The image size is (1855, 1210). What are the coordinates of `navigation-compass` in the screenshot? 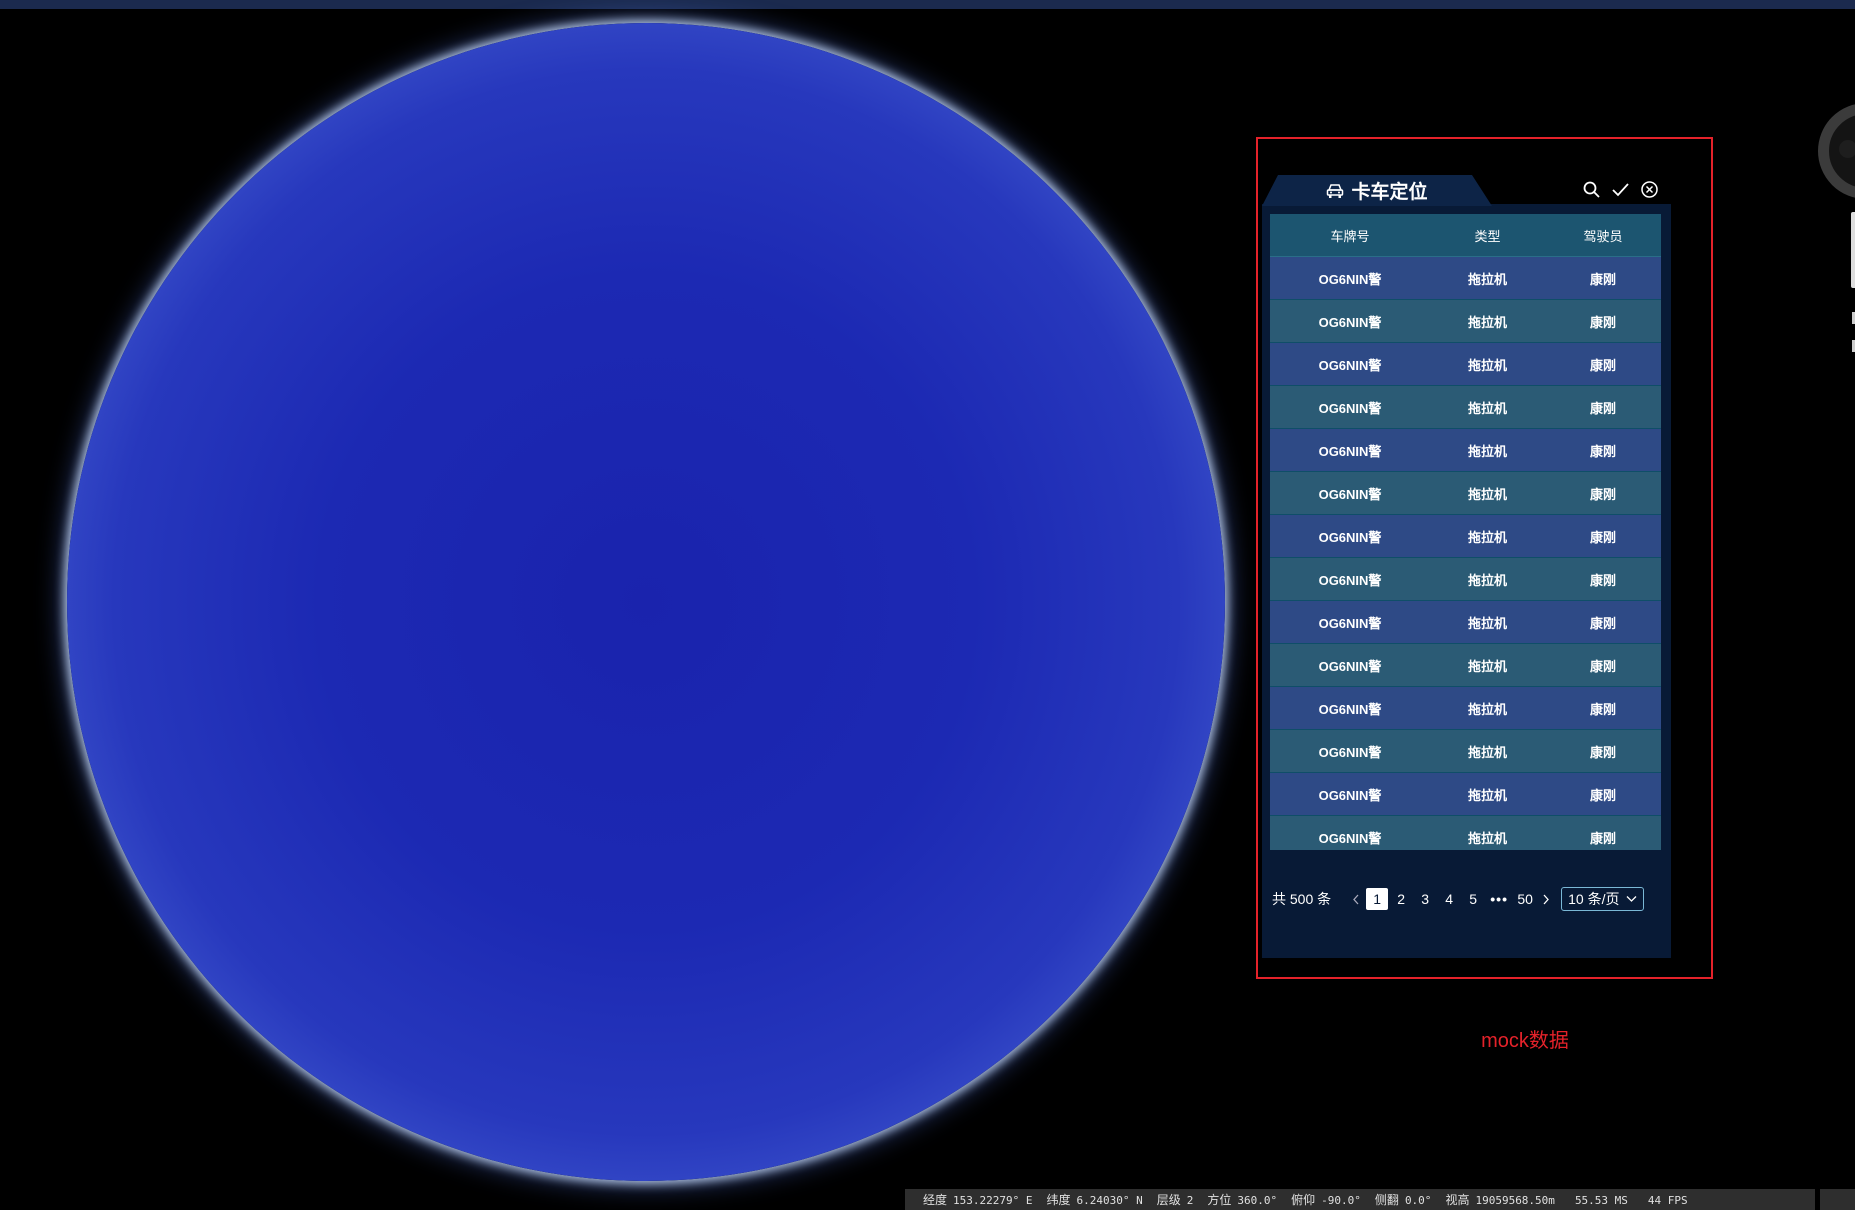 It's located at (1836, 151).